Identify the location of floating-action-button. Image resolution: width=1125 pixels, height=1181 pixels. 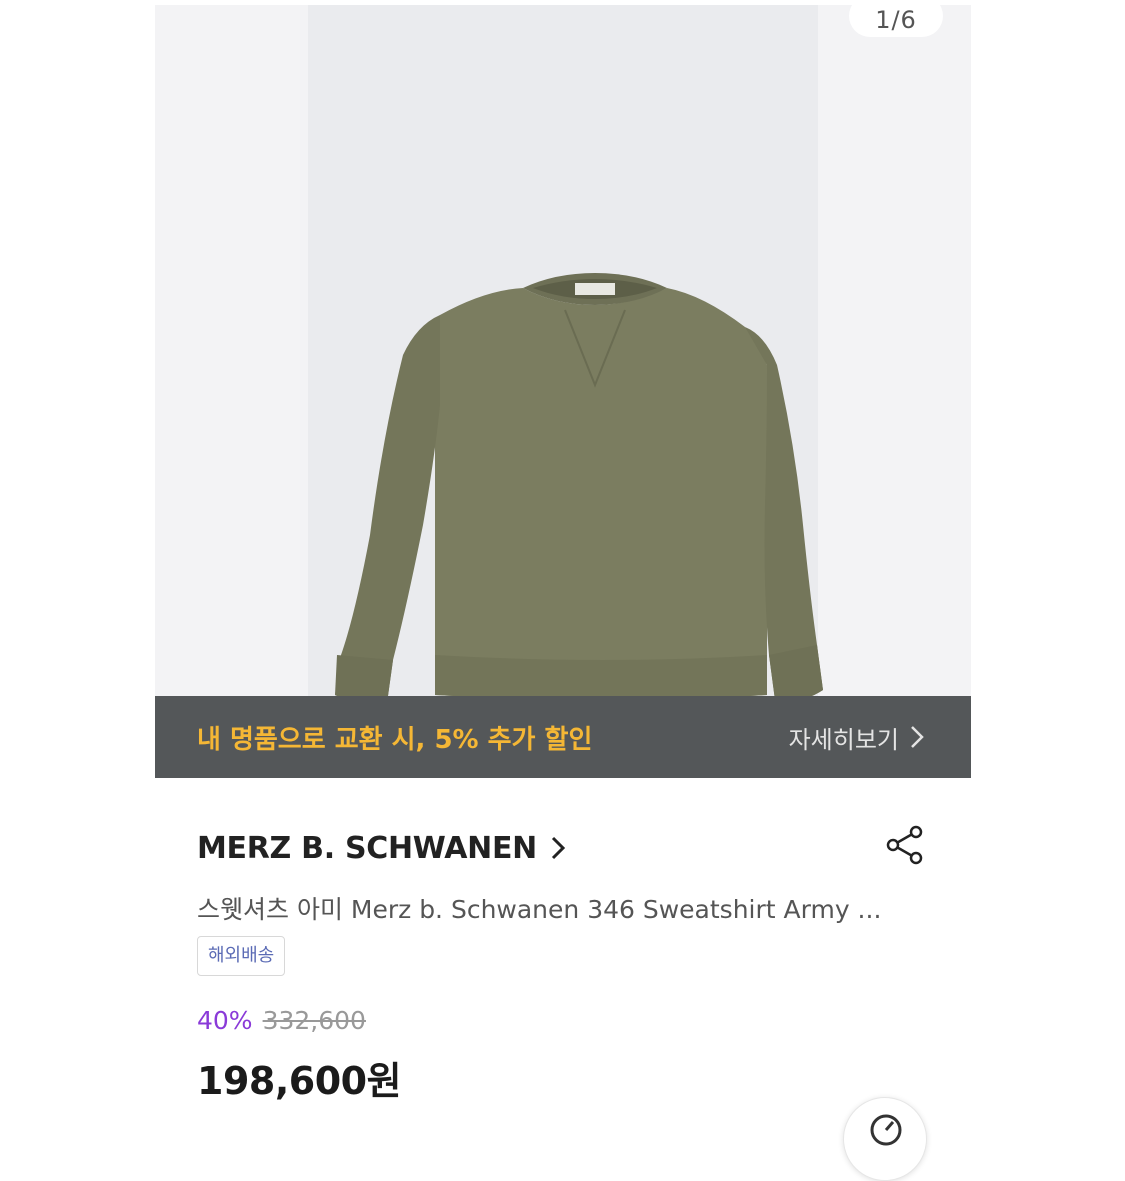
(885, 1139).